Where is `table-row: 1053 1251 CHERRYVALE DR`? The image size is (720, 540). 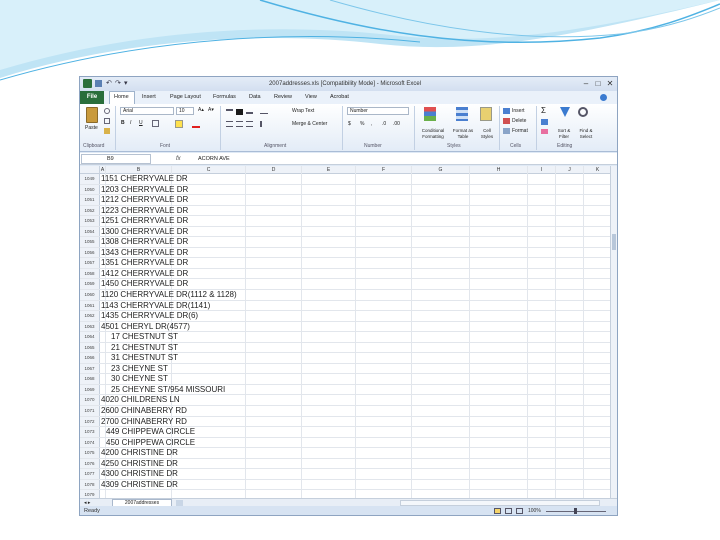
table-row: 1053 1251 CHERRYVALE DR is located at coordinates (345, 221).